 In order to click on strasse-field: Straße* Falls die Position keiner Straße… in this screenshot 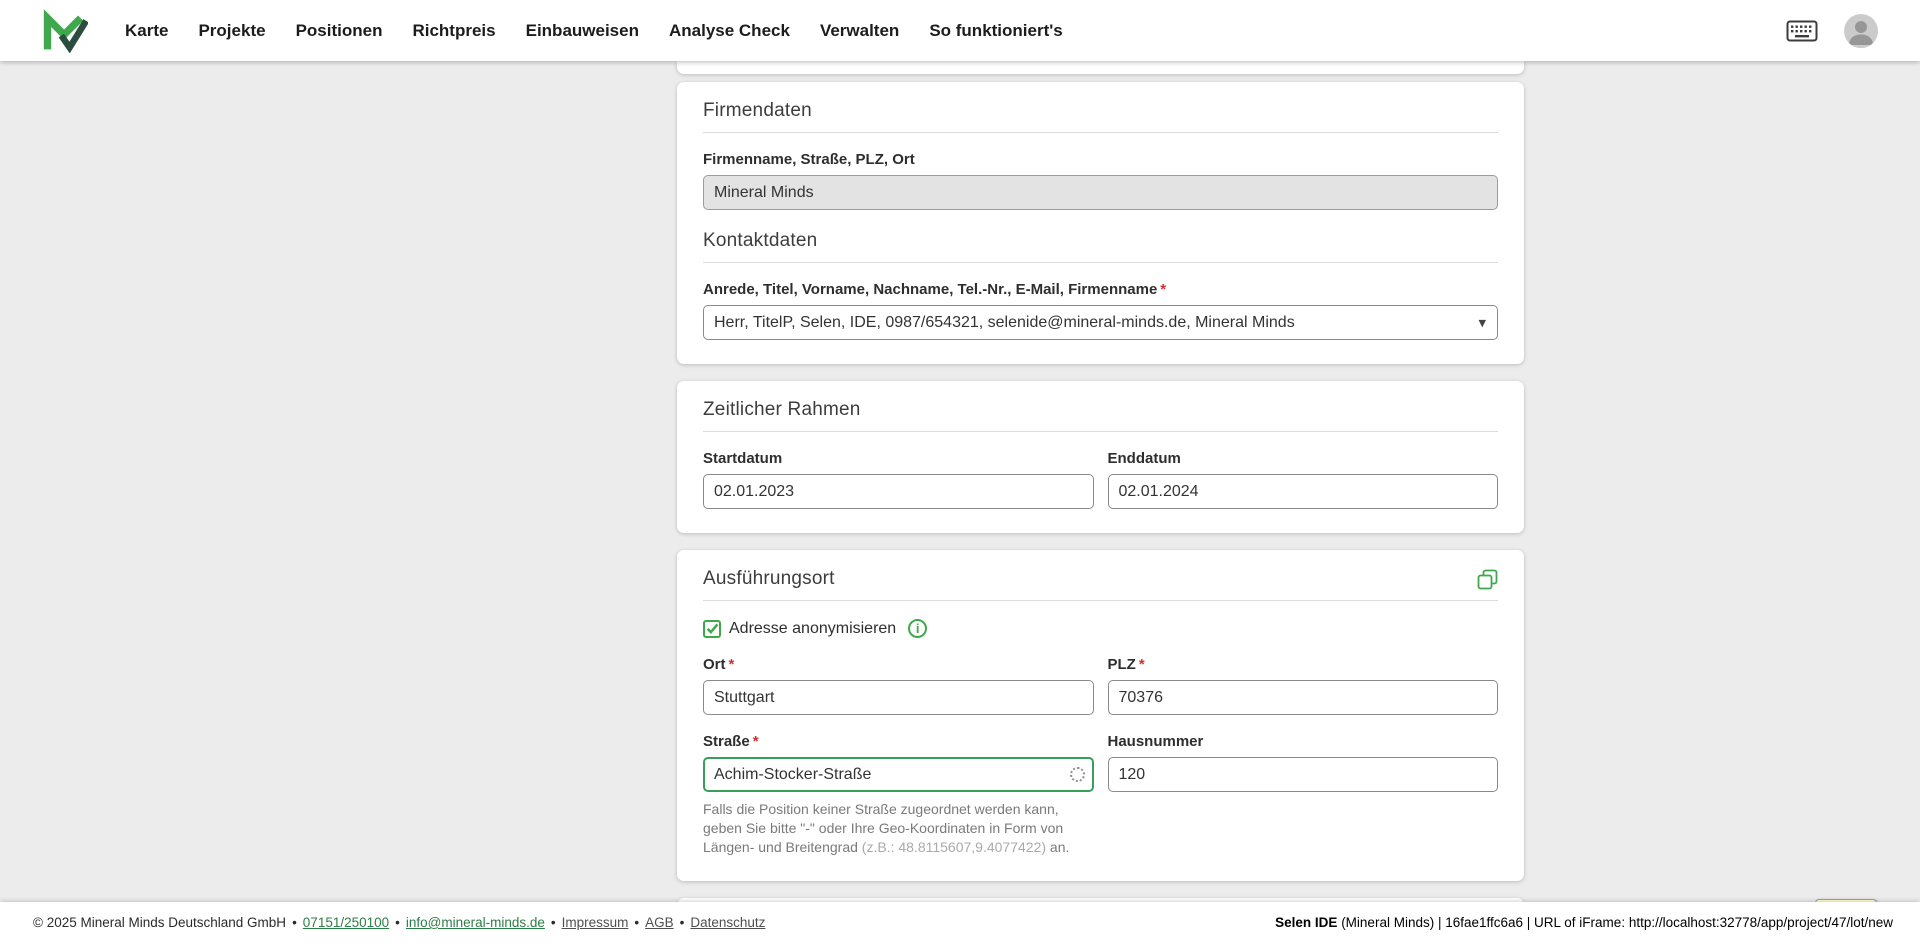, I will do `click(898, 795)`.